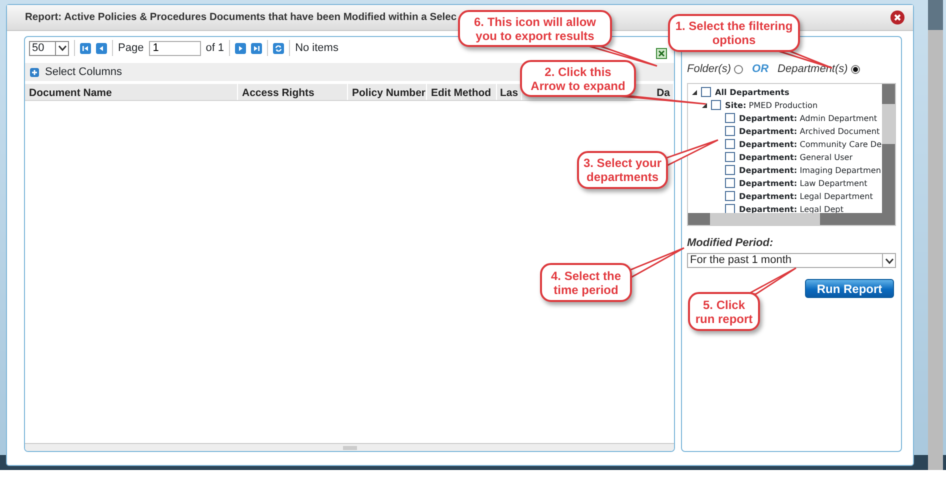  What do you see at coordinates (101, 48) in the screenshot?
I see `previous-page-icon` at bounding box center [101, 48].